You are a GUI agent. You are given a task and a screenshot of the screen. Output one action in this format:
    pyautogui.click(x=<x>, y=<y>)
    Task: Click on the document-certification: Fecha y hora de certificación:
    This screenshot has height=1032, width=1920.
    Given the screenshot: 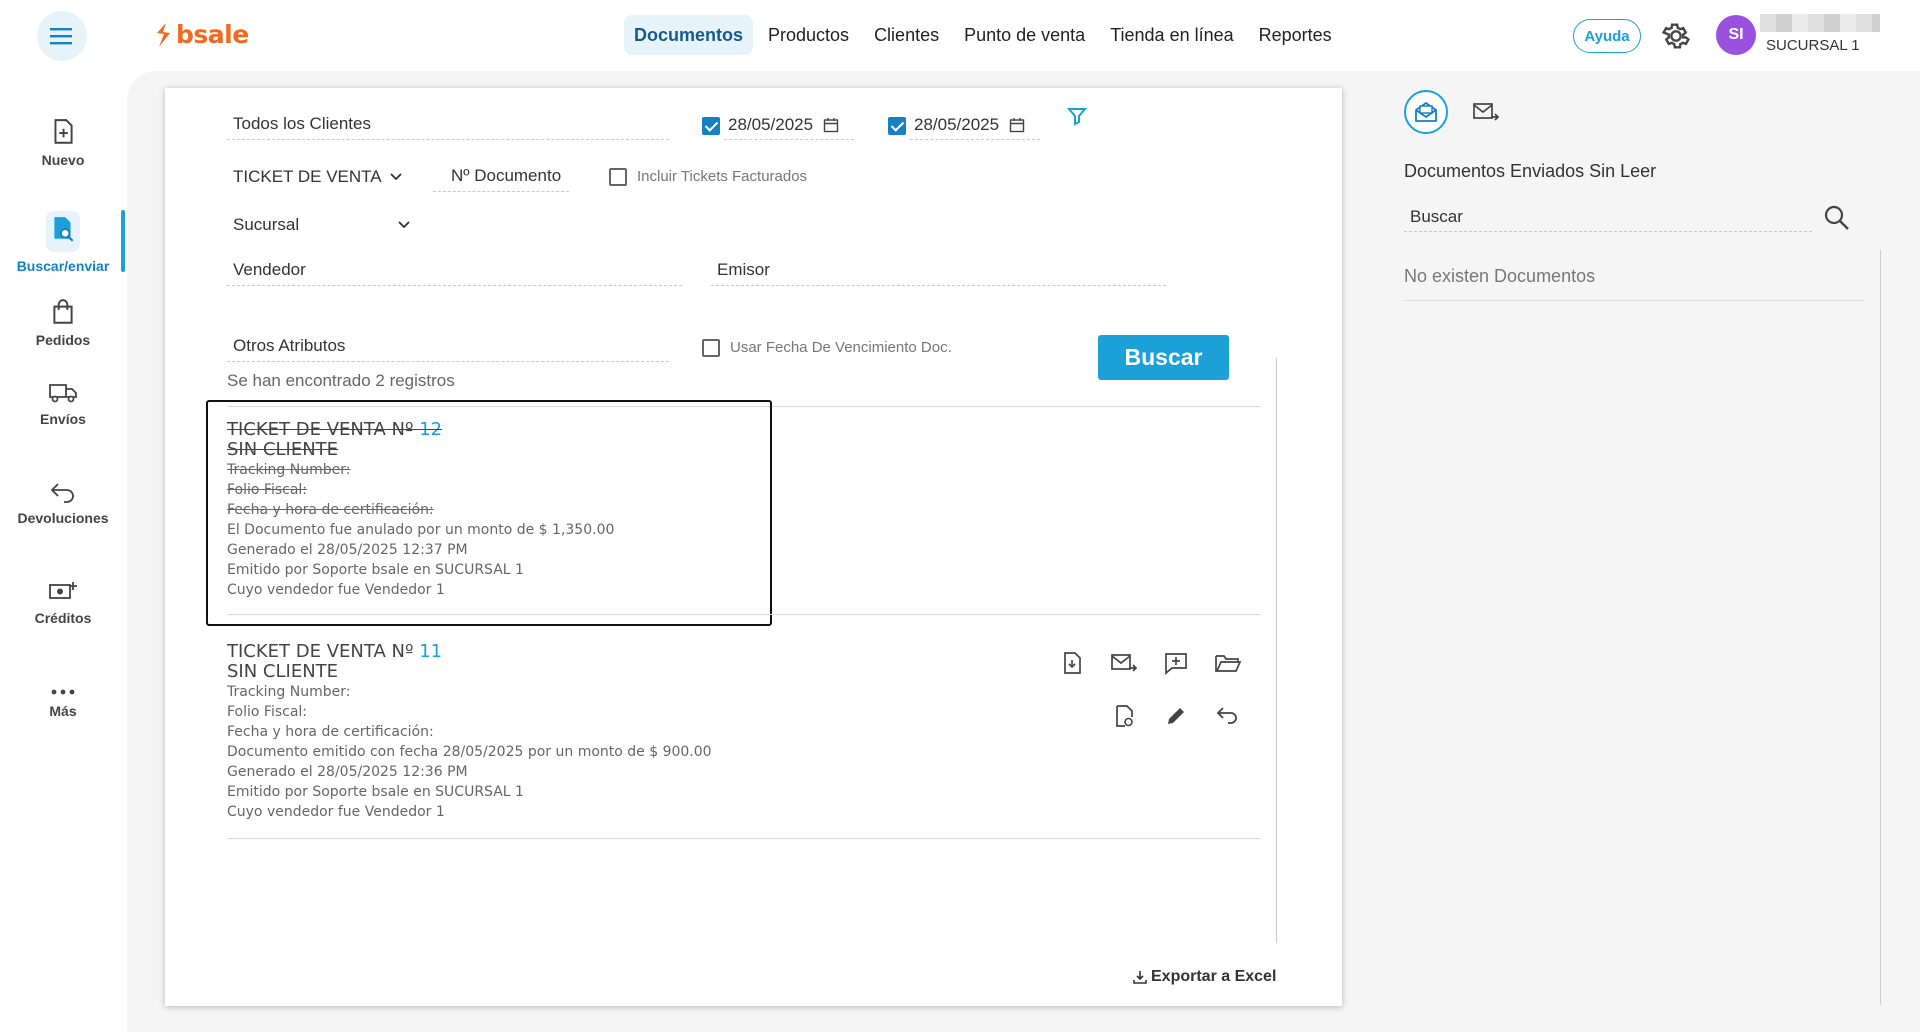 What is the action you would take?
    pyautogui.click(x=330, y=732)
    